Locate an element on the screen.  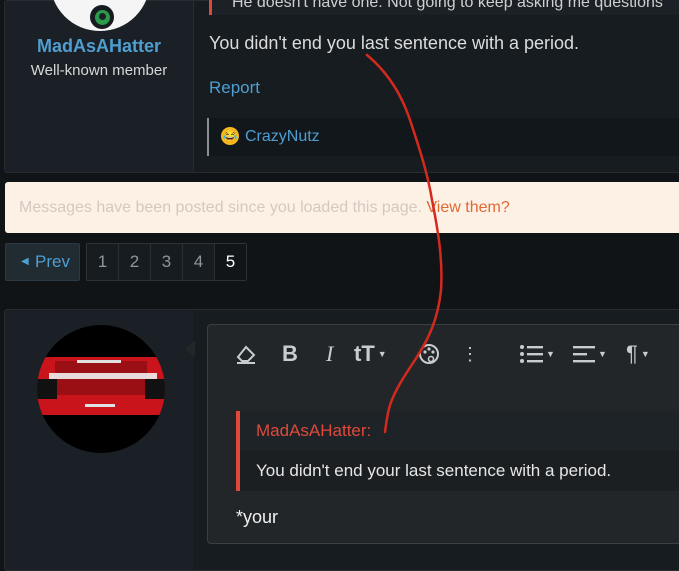
more-vertical-icon: ⋮ is located at coordinates (470, 354).